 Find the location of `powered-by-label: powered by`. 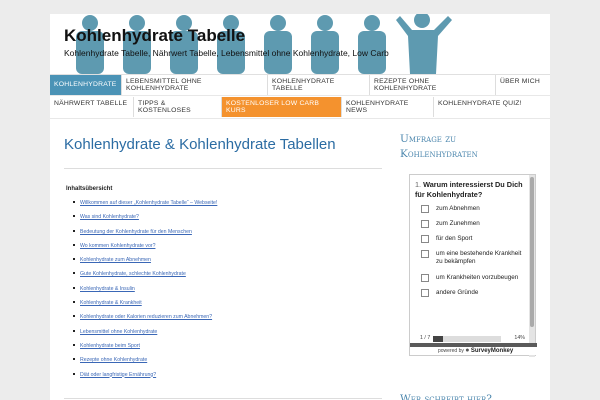

powered-by-label: powered by is located at coordinates (451, 351).